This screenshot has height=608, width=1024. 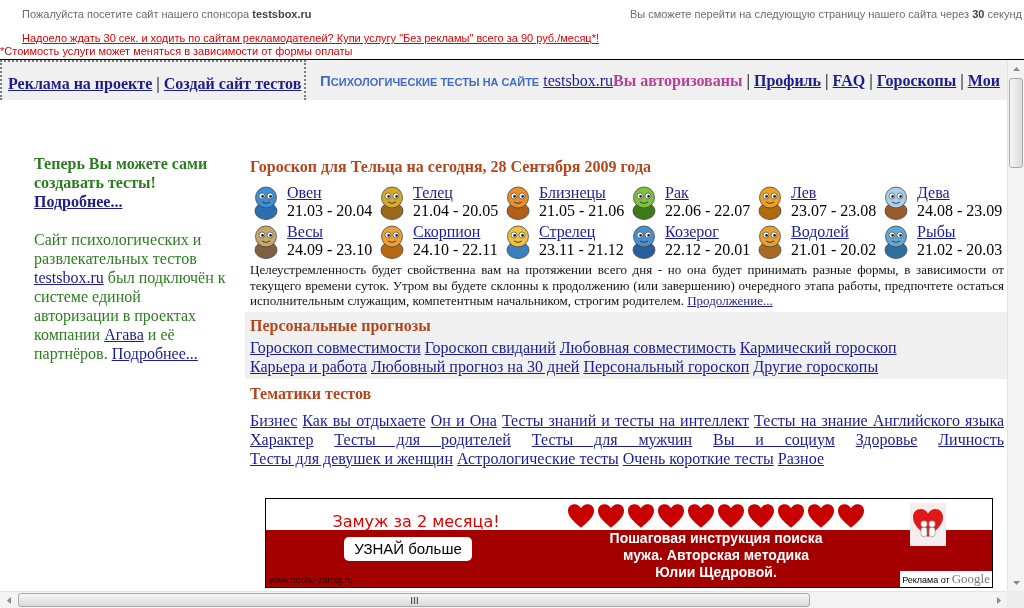 What do you see at coordinates (647, 347) in the screenshot?
I see `forecast-link: Любовная совместимость` at bounding box center [647, 347].